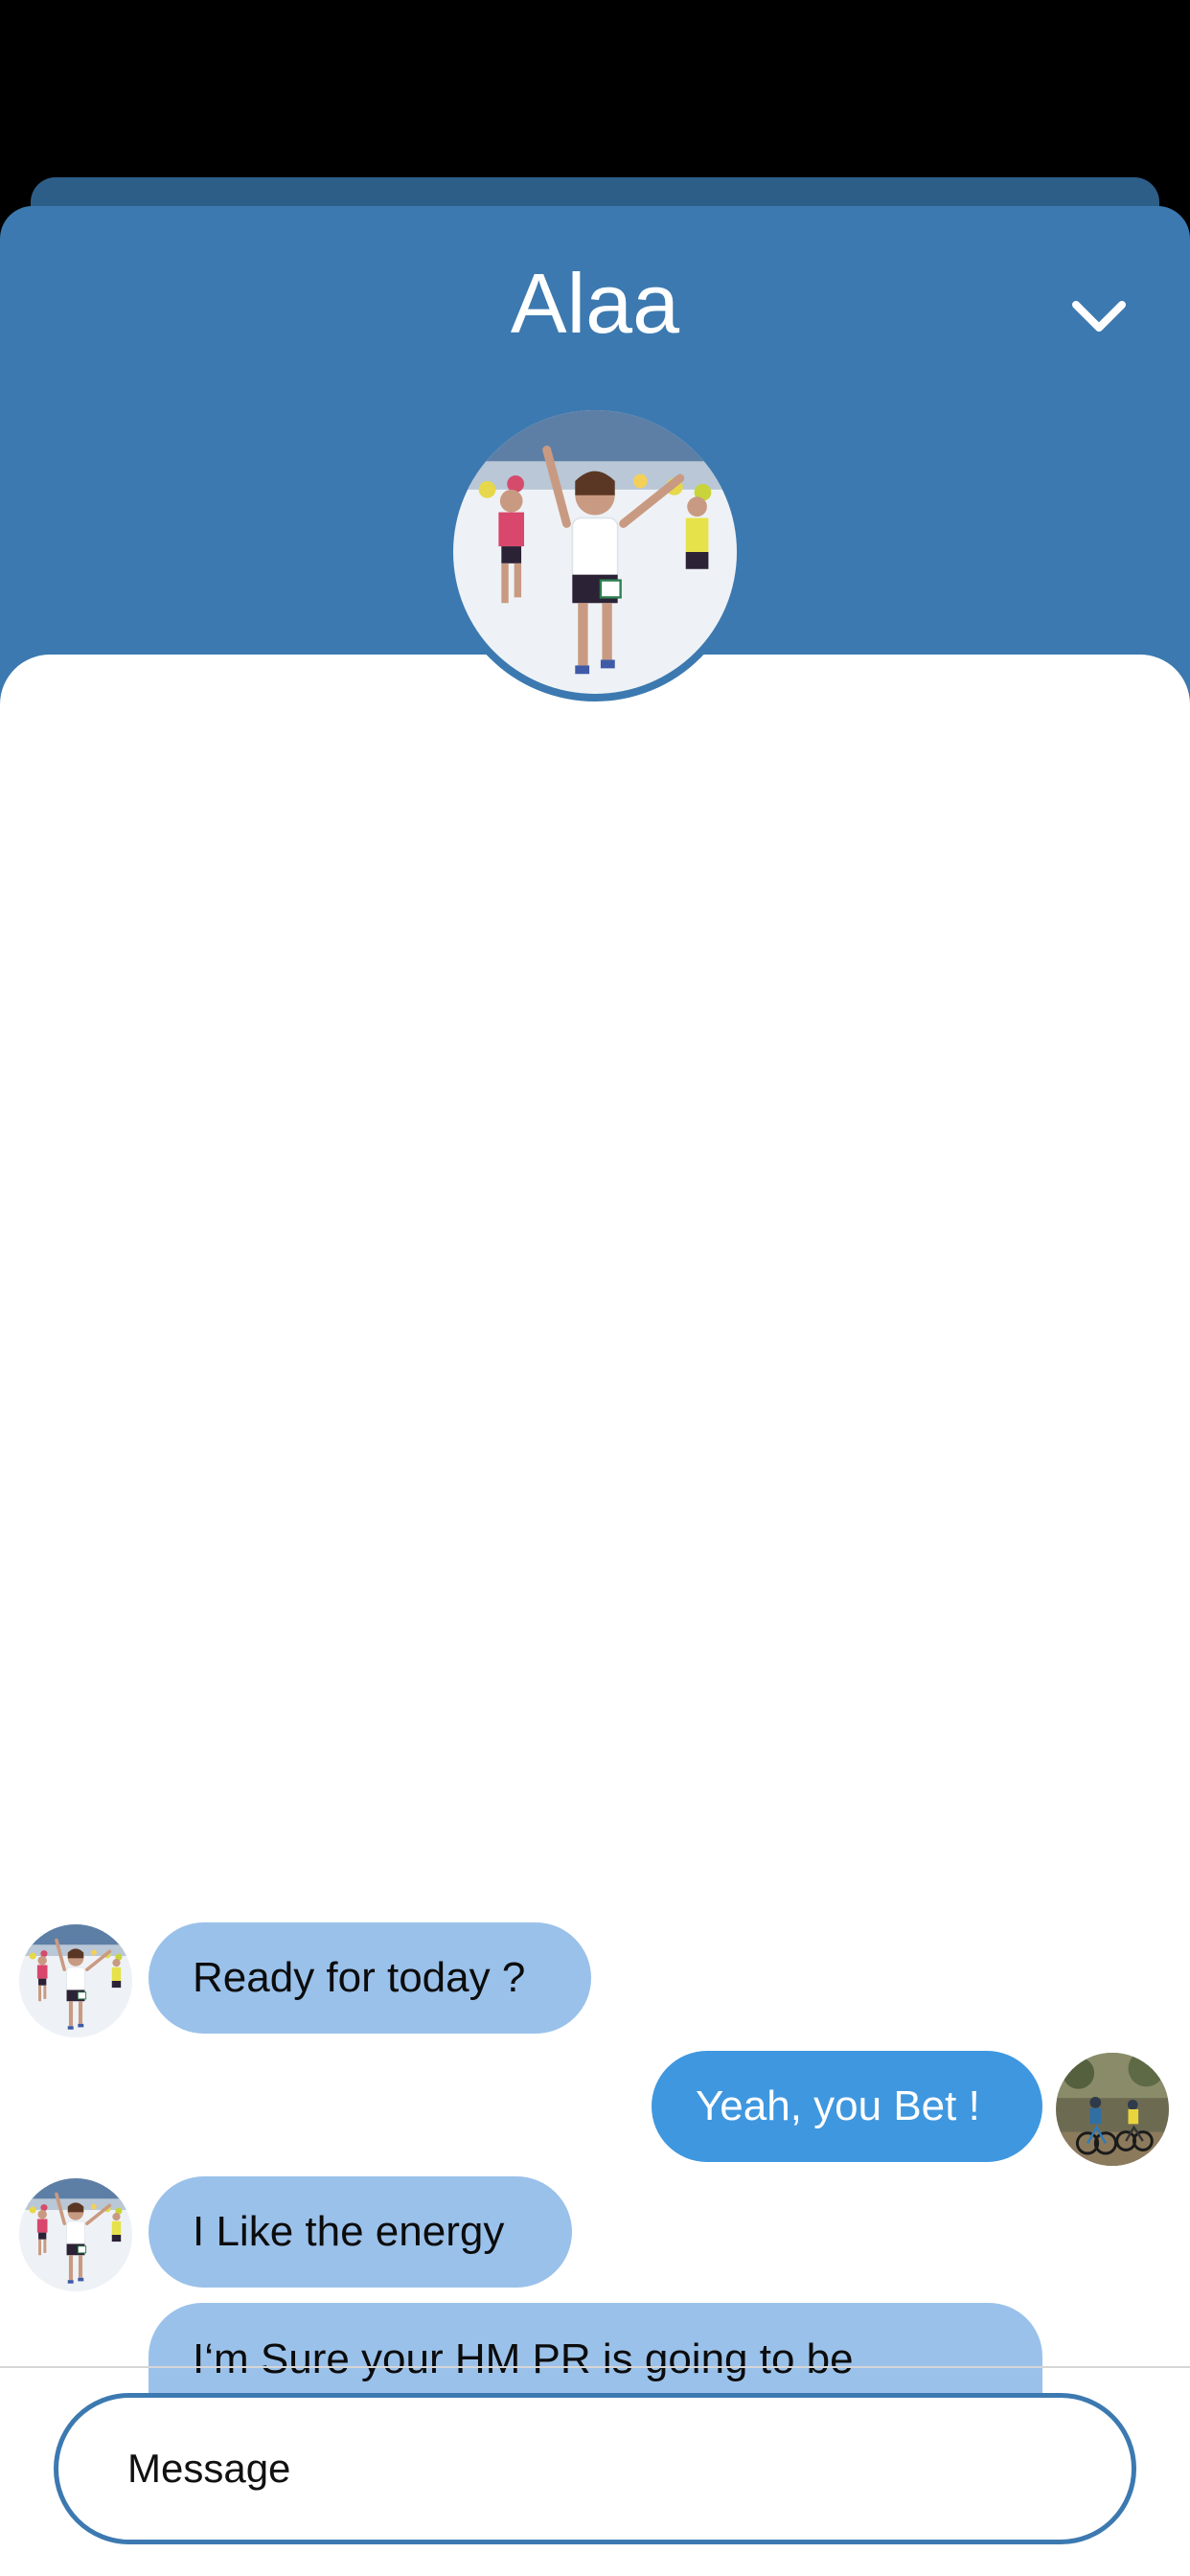 The width and height of the screenshot is (1190, 2576). Describe the element at coordinates (595, 303) in the screenshot. I see `contact-name: Alaa` at that location.